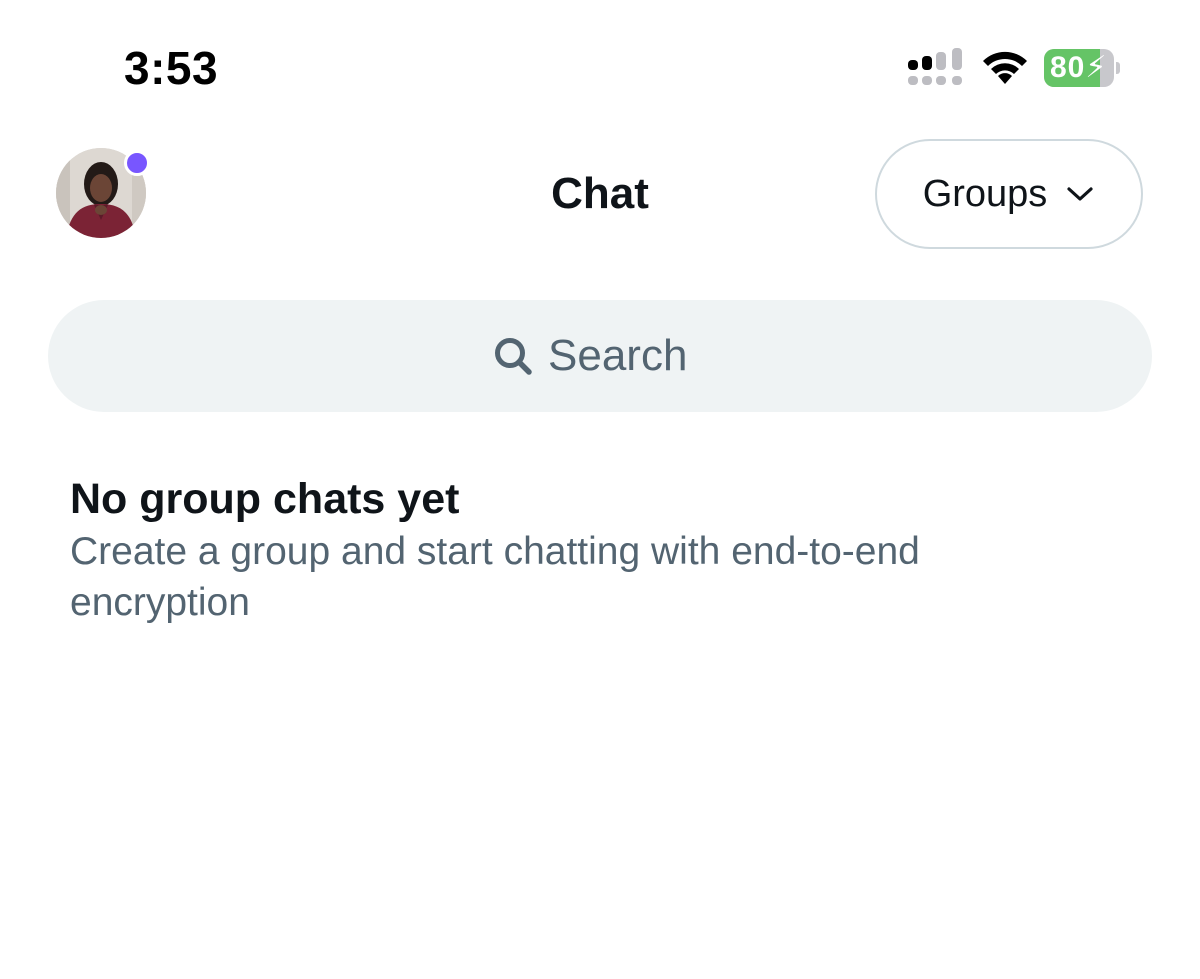 This screenshot has width=1200, height=979. What do you see at coordinates (513, 356) in the screenshot?
I see `search-icon` at bounding box center [513, 356].